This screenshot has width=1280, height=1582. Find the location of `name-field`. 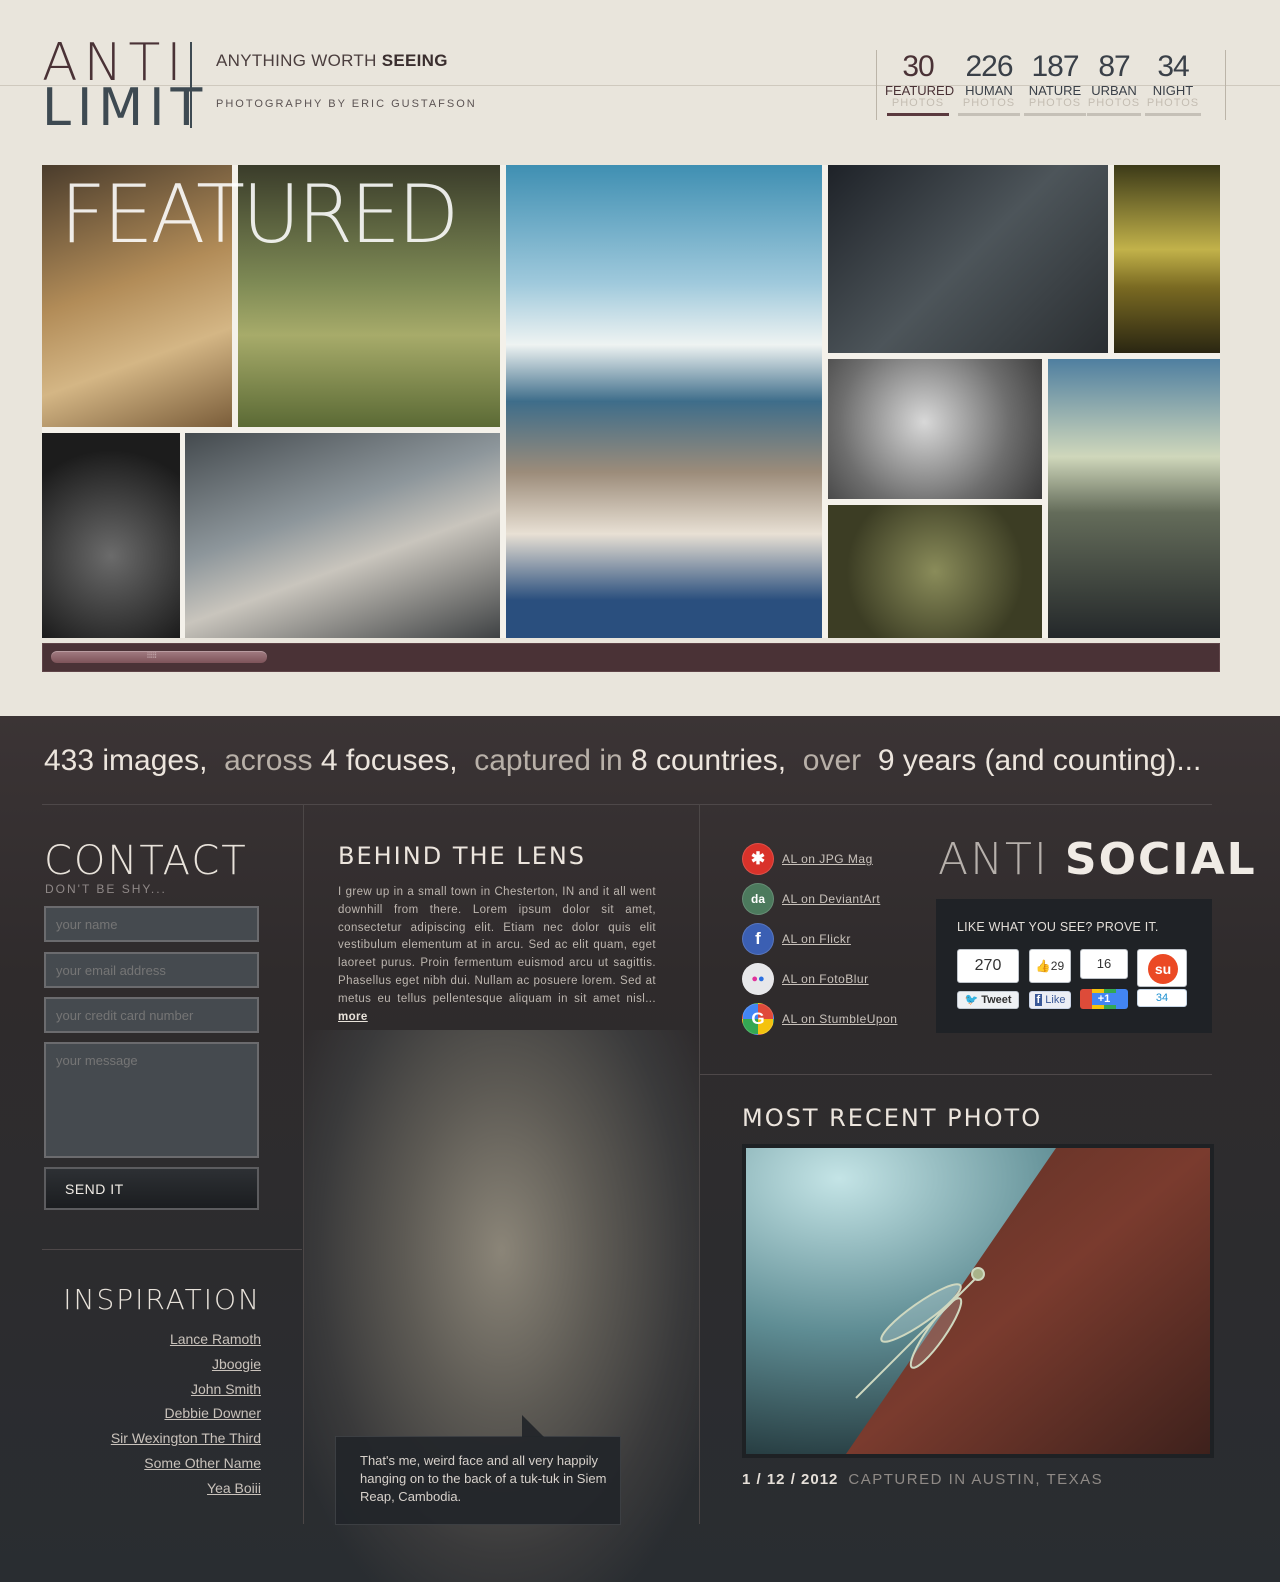

name-field is located at coordinates (151, 924).